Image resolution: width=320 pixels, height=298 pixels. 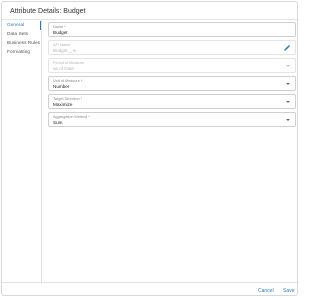 I want to click on sidebar-item-business-rules: Business Rules, so click(x=21, y=43).